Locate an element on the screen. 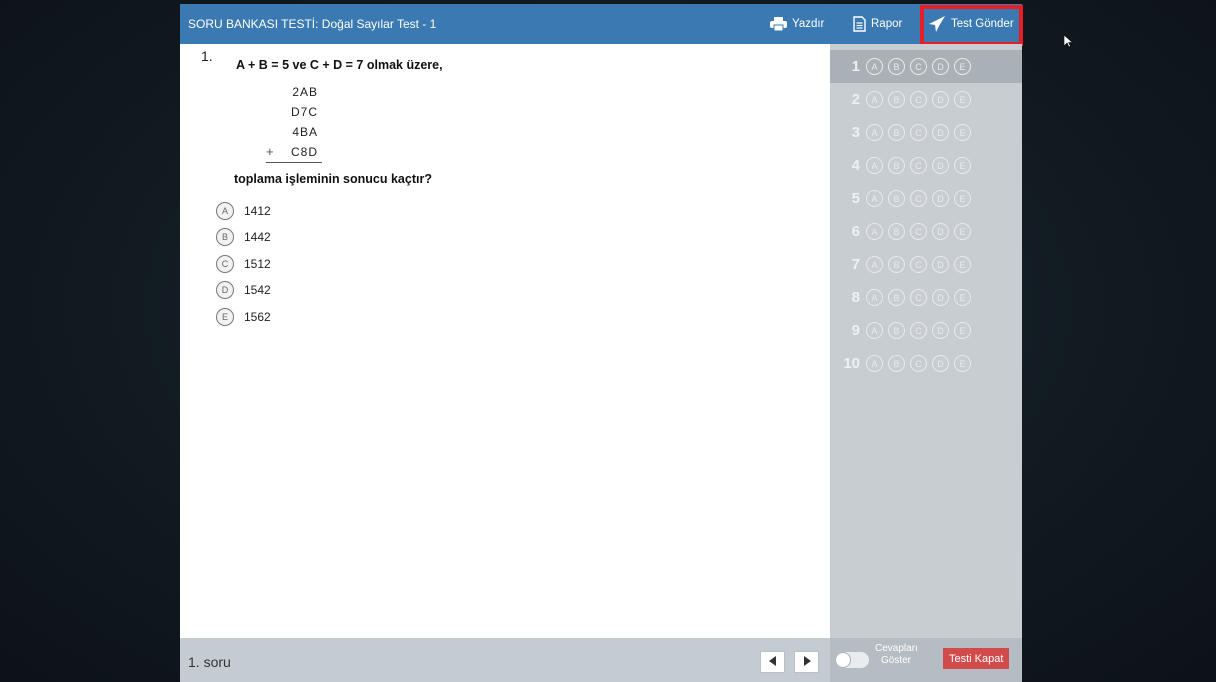 This screenshot has height=682, width=1216. answer-row-8: 8ABCDE is located at coordinates (926, 297).